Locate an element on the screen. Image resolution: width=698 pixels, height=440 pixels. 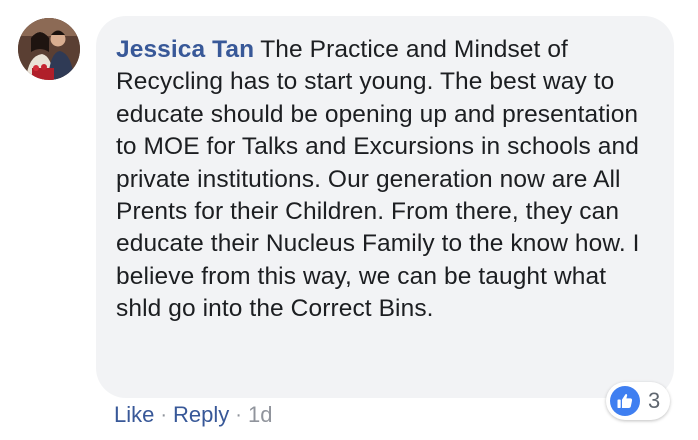
thumbs-up-icon is located at coordinates (625, 401).